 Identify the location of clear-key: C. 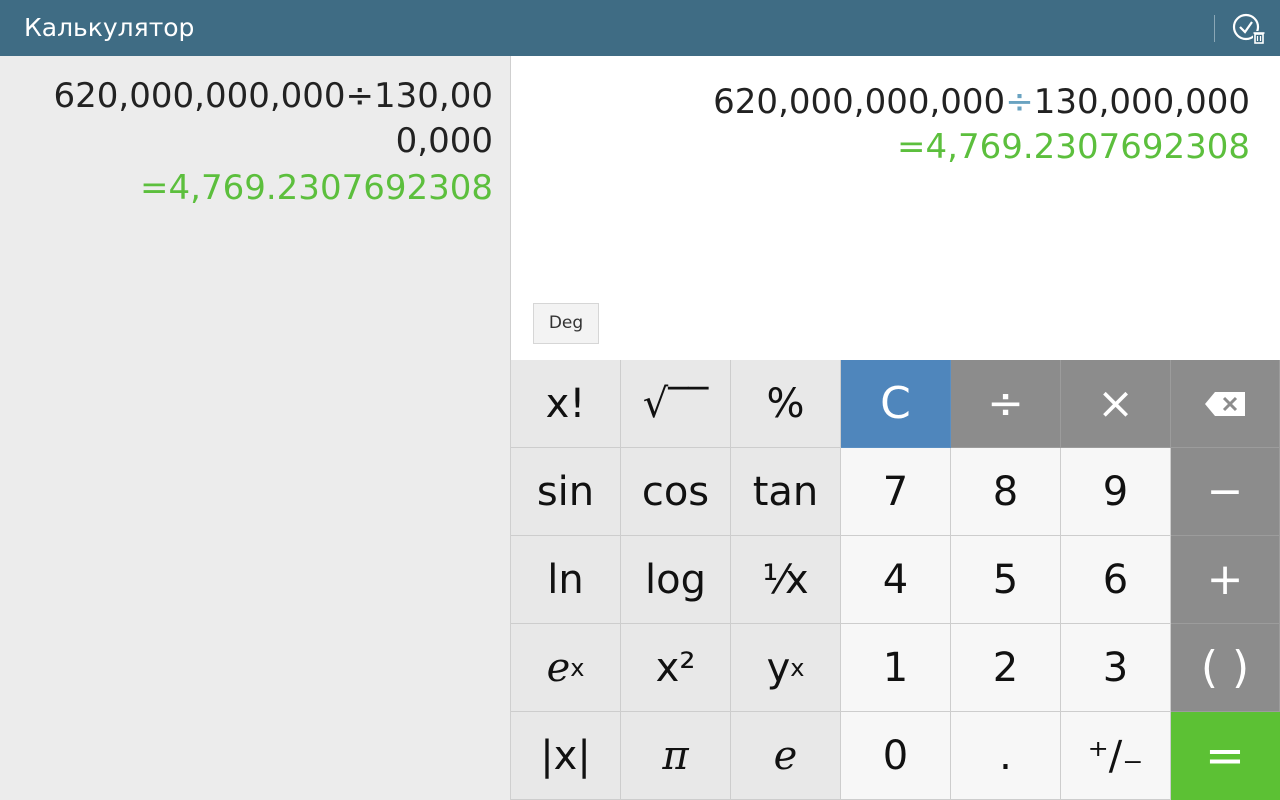
(896, 404).